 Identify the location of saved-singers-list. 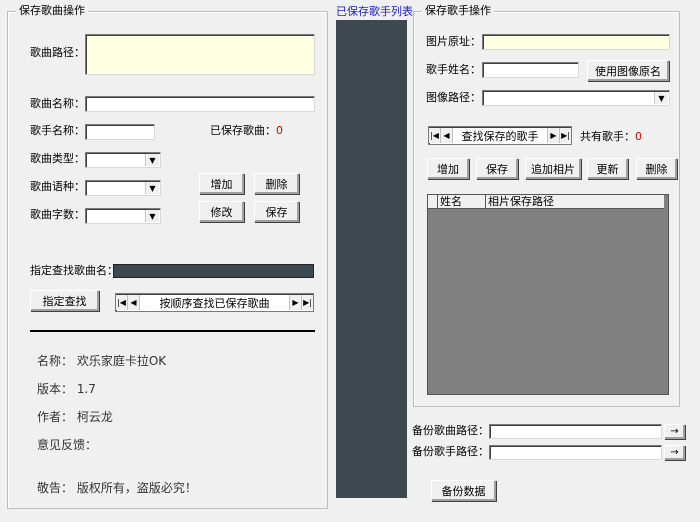
(371, 259).